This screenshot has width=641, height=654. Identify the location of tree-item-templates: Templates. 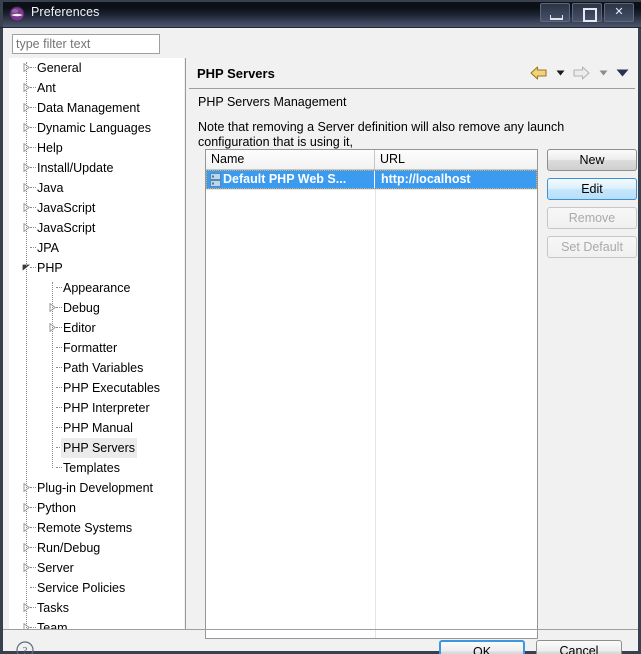
(96, 468).